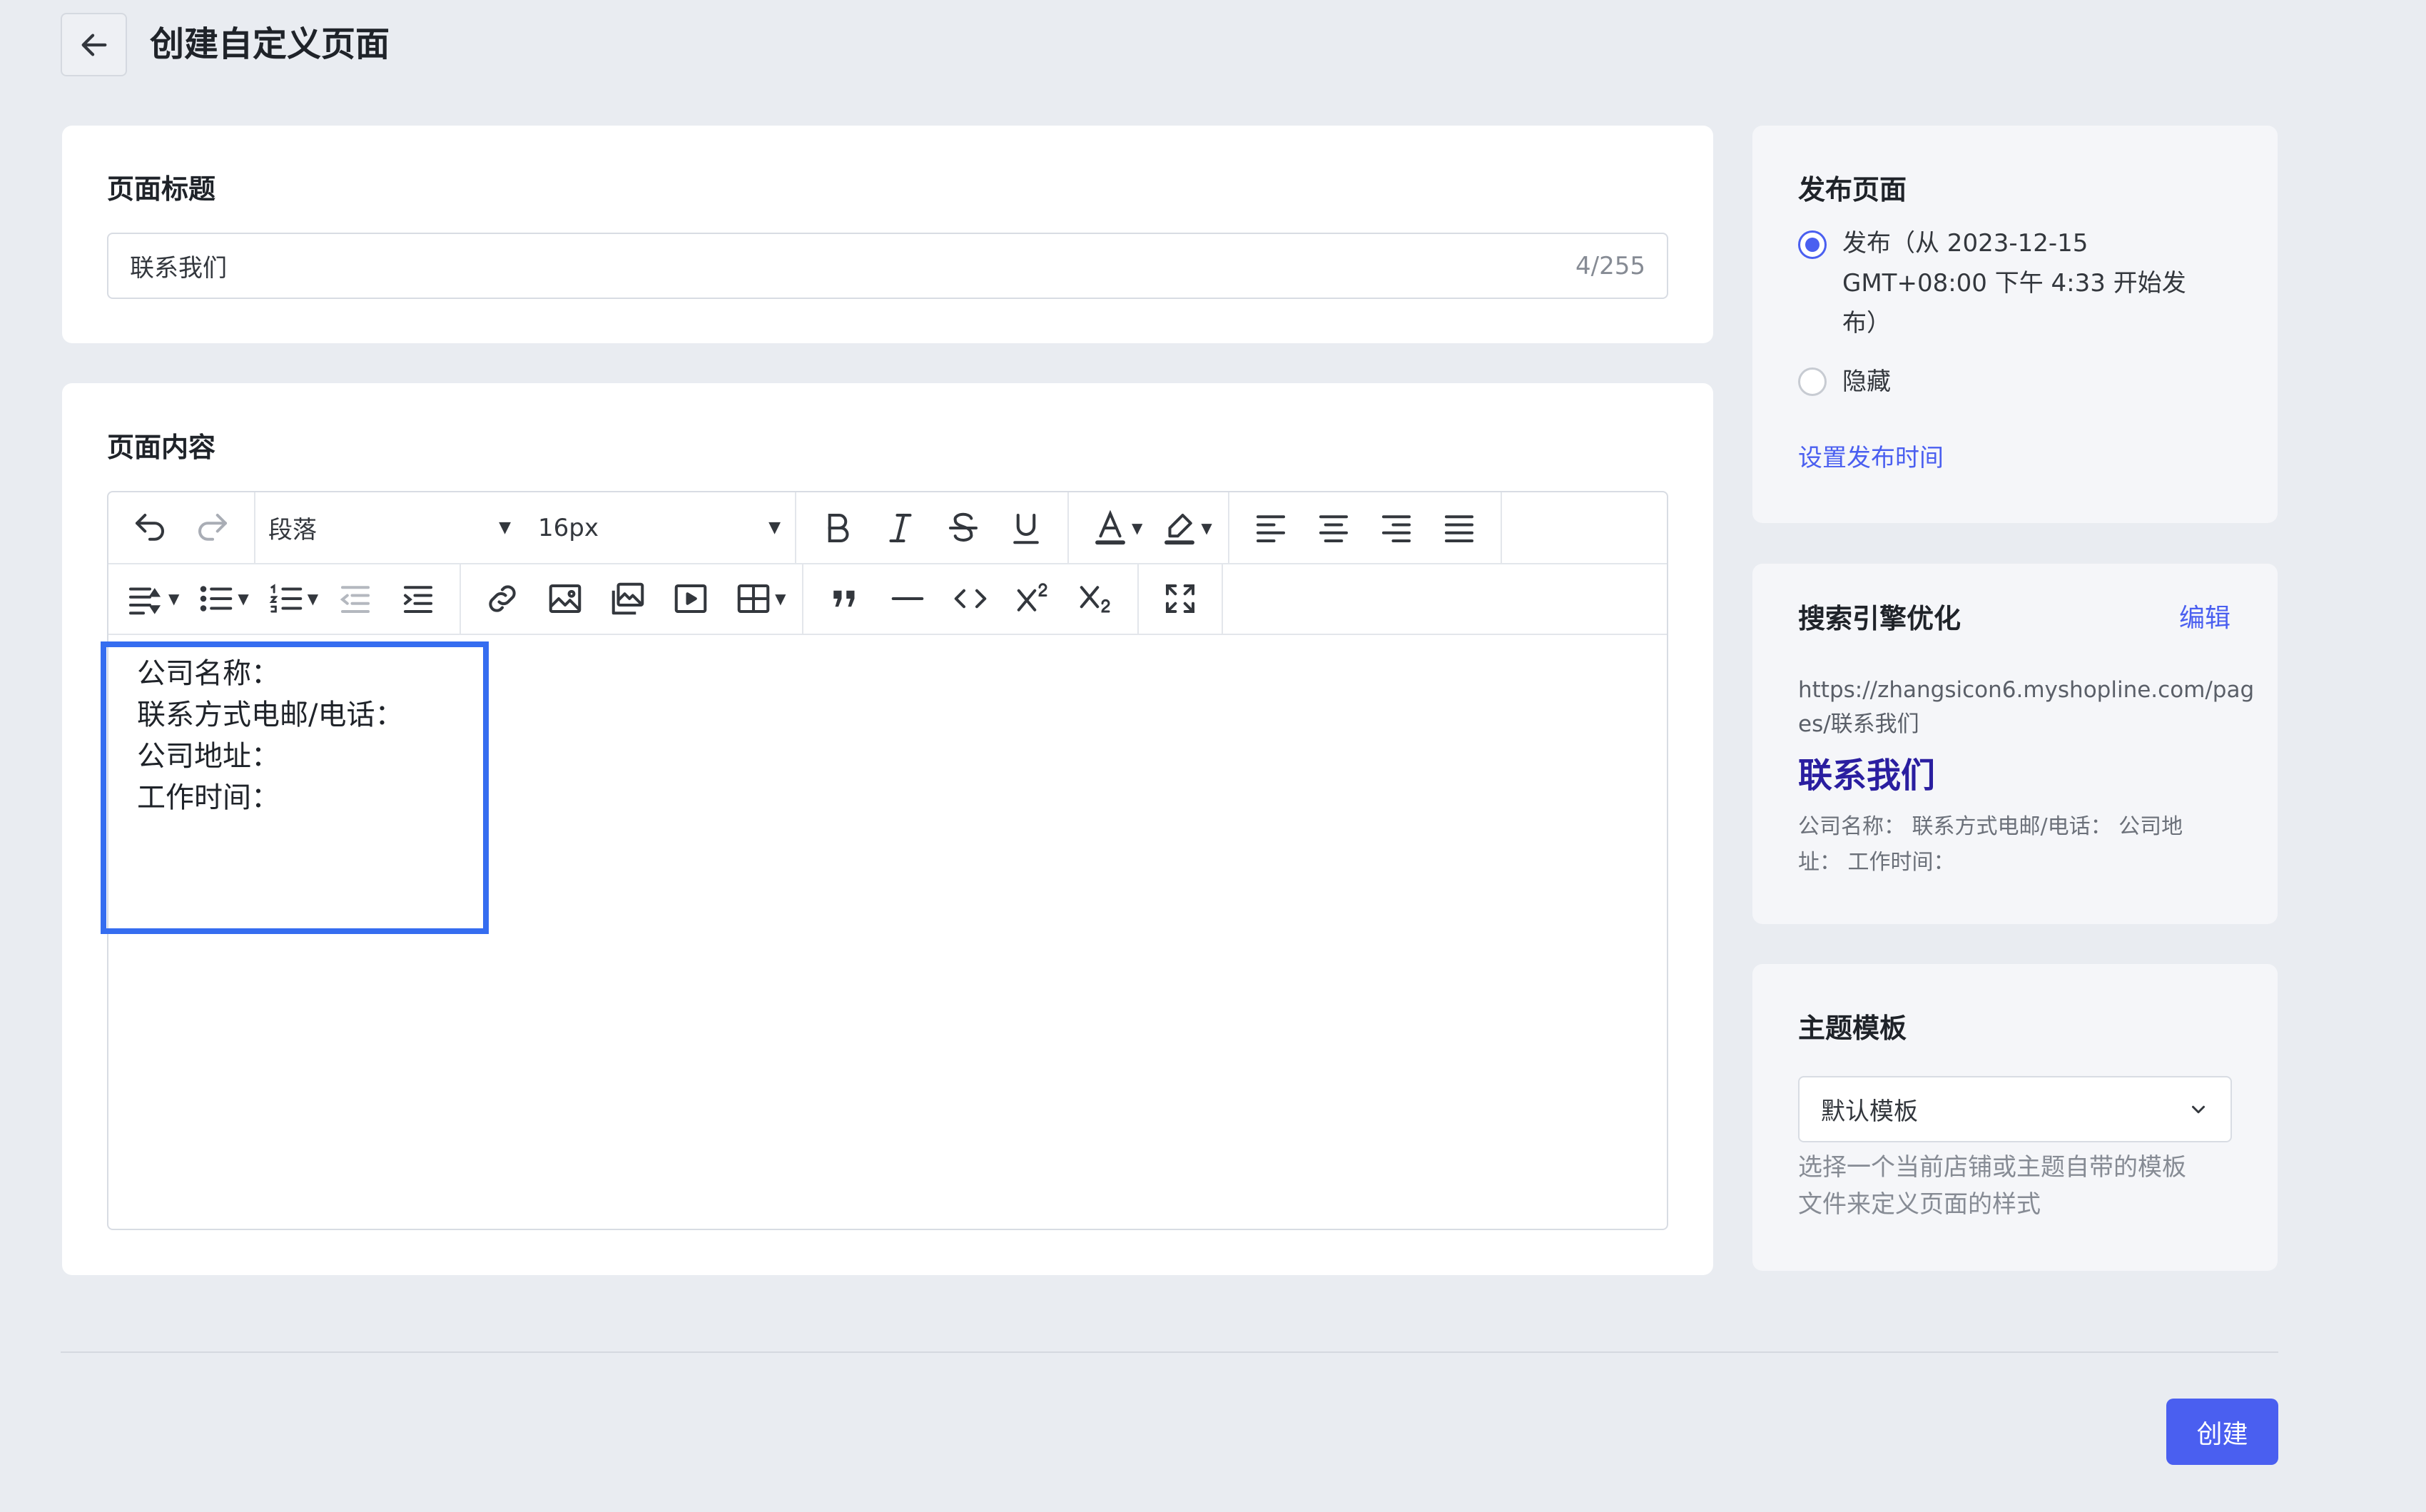  I want to click on numbered-list-icon, so click(286, 598).